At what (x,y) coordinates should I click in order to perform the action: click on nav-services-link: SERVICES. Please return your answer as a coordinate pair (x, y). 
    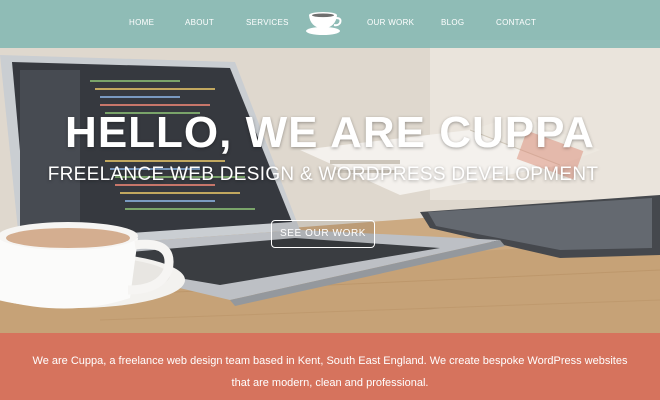
    Looking at the image, I should click on (267, 22).